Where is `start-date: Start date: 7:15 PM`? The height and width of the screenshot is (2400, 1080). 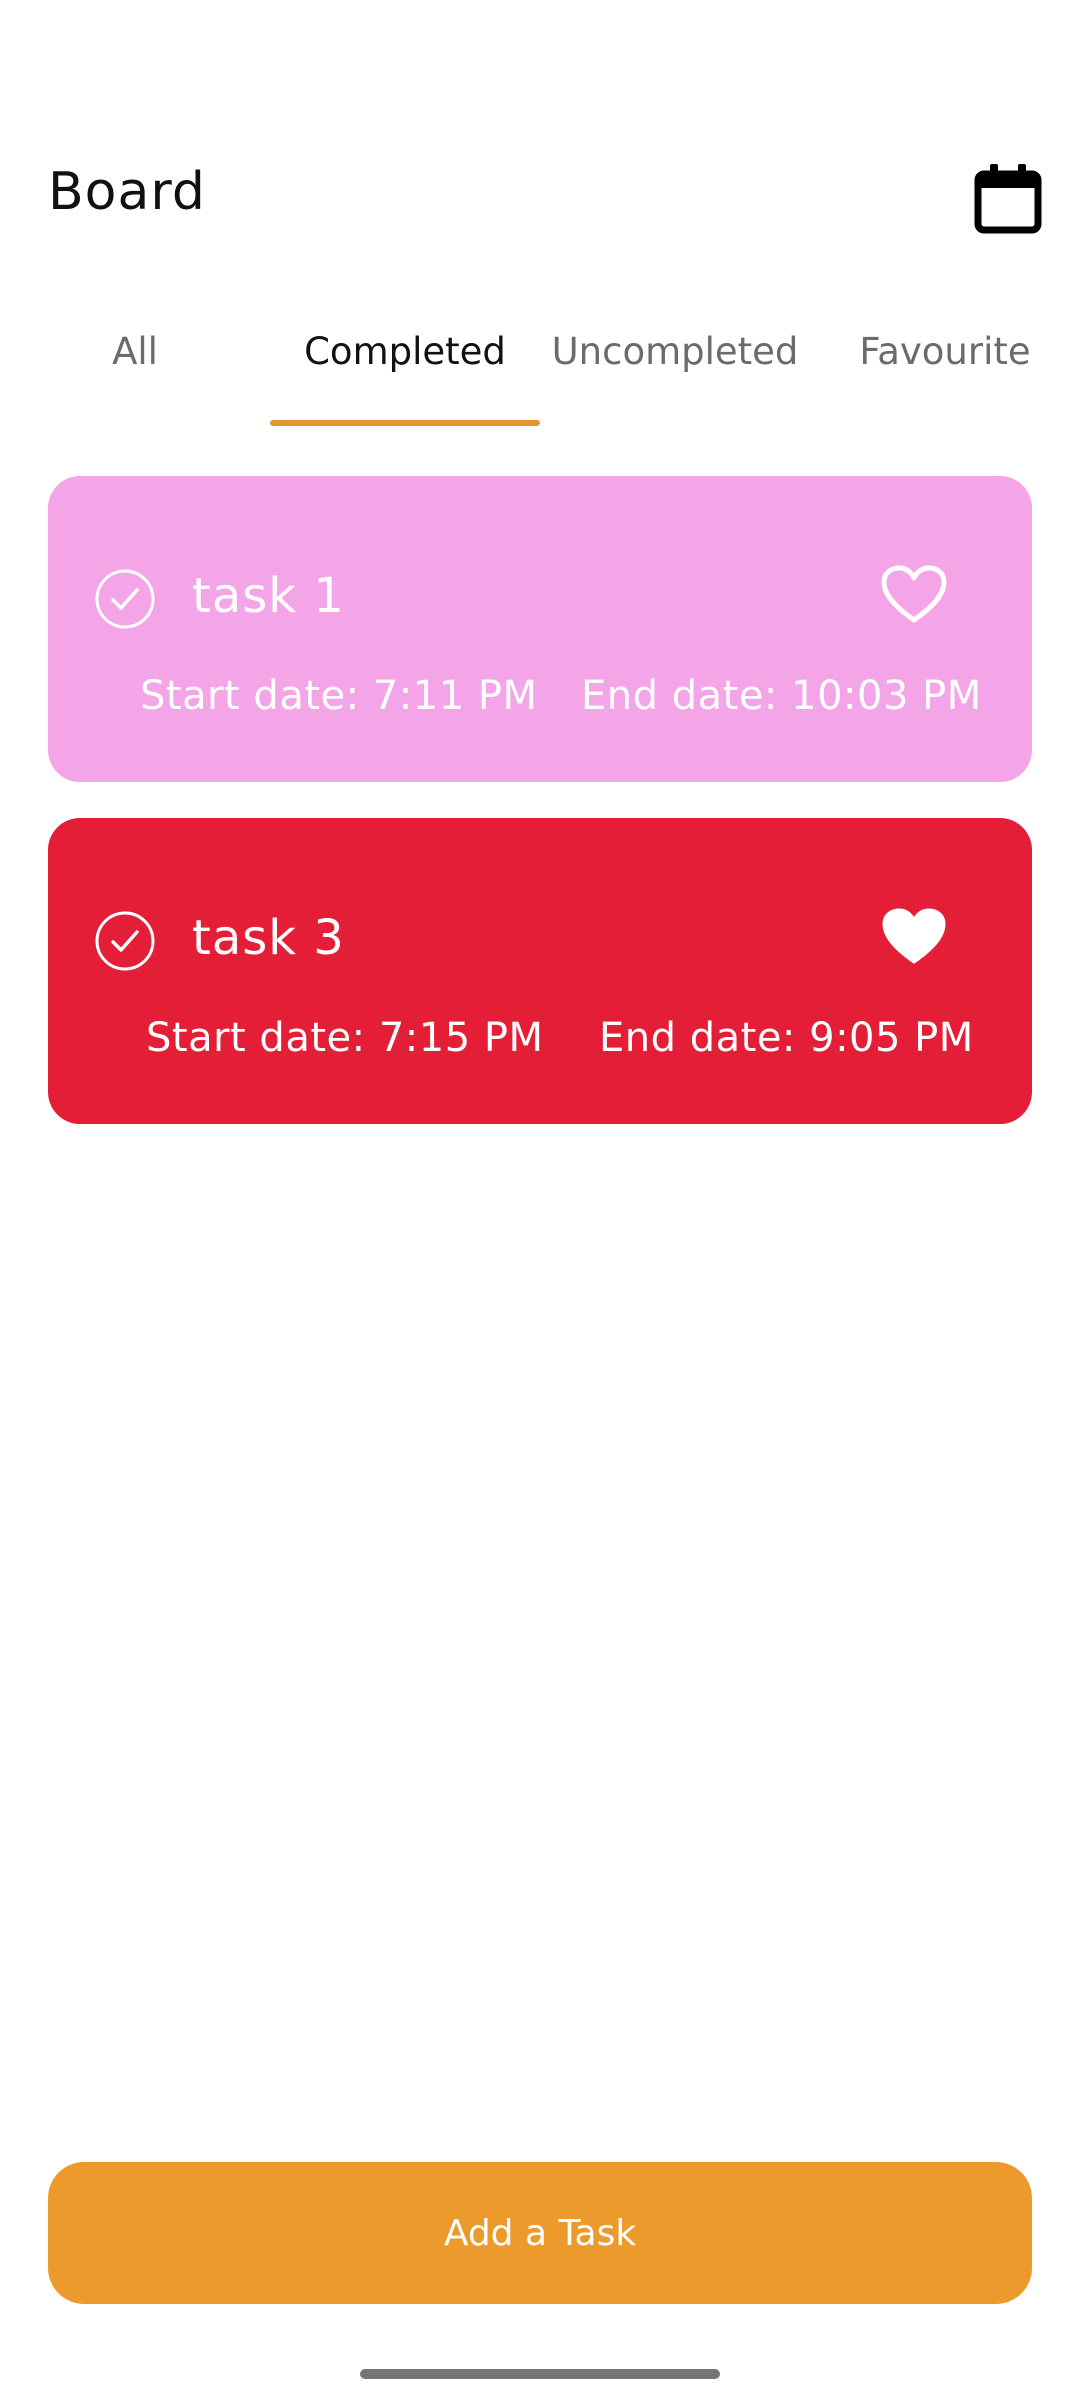
start-date: Start date: 7:15 PM is located at coordinates (345, 1038).